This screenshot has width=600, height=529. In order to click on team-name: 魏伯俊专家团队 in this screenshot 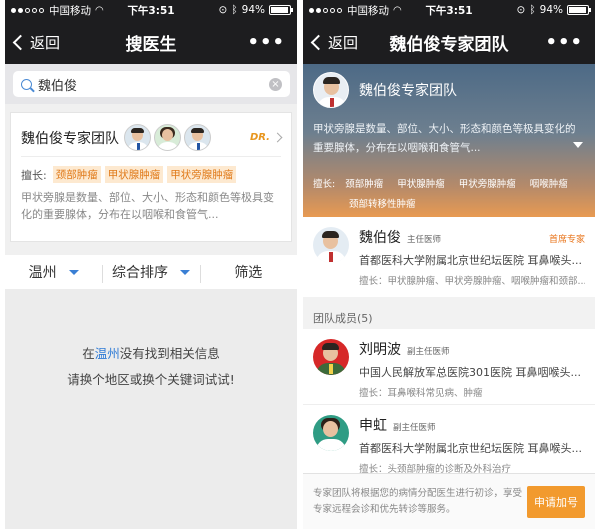, I will do `click(70, 138)`.